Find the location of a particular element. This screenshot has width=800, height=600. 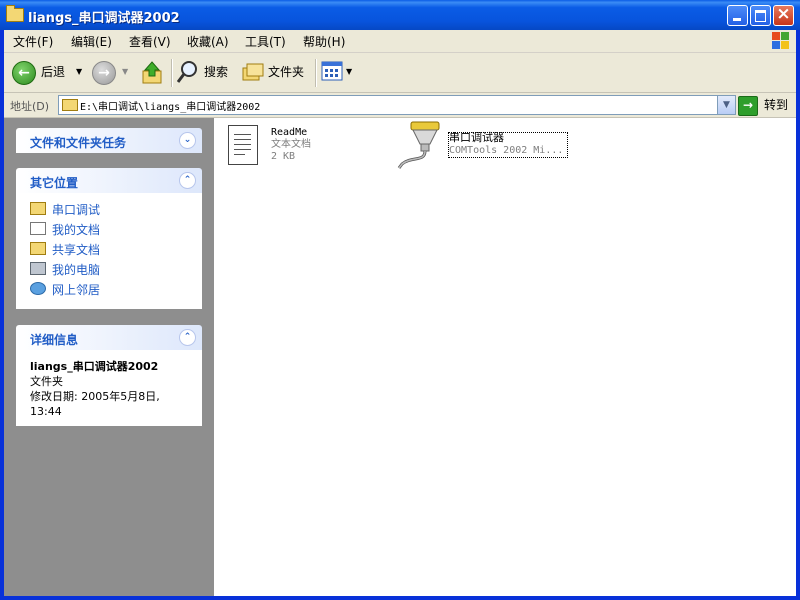

network-icon is located at coordinates (38, 288).